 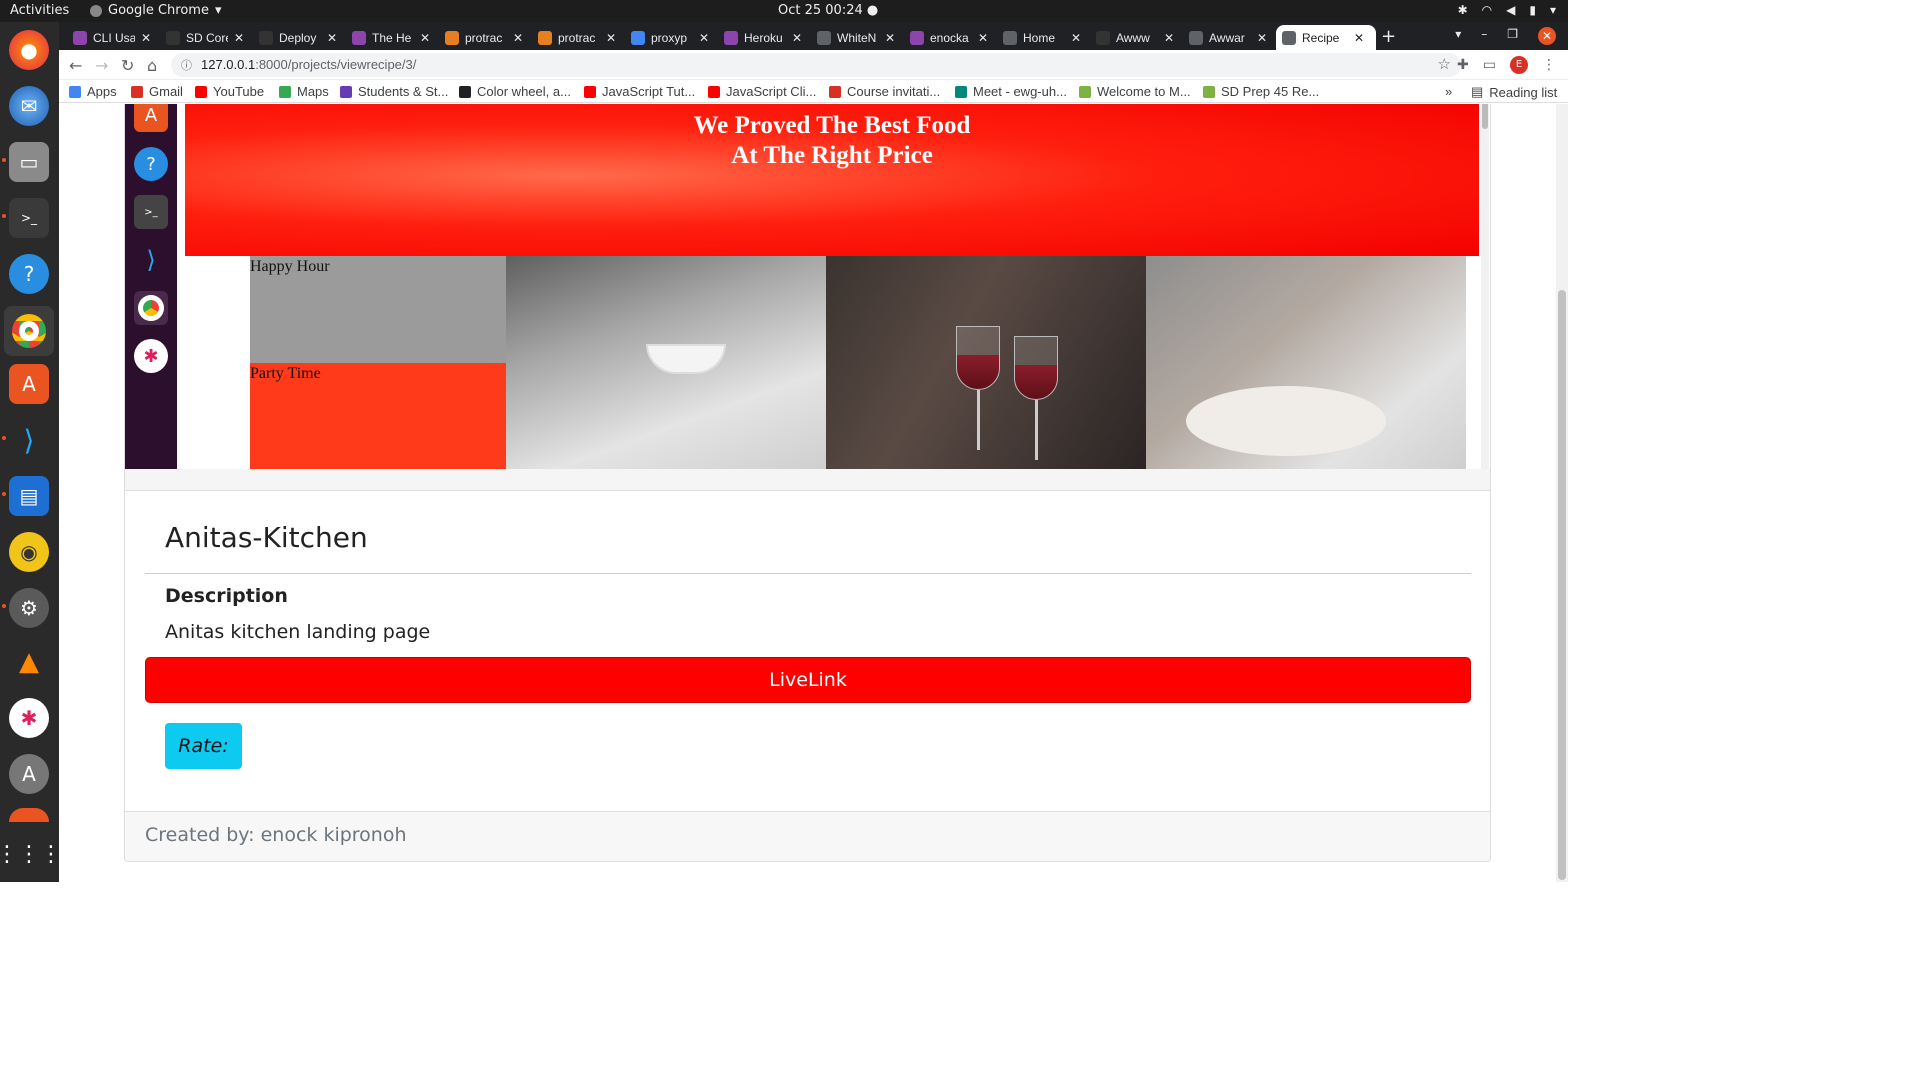 What do you see at coordinates (1444, 64) in the screenshot?
I see `bookmark-star-icon: ☆` at bounding box center [1444, 64].